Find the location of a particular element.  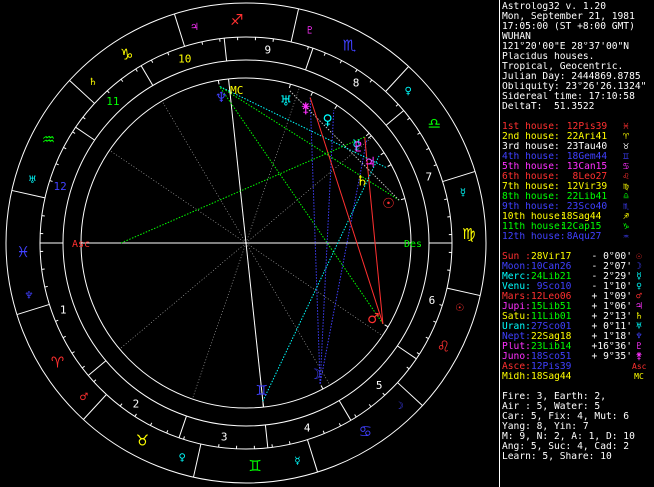

planet-position: 22Sag18 is located at coordinates (551, 337).